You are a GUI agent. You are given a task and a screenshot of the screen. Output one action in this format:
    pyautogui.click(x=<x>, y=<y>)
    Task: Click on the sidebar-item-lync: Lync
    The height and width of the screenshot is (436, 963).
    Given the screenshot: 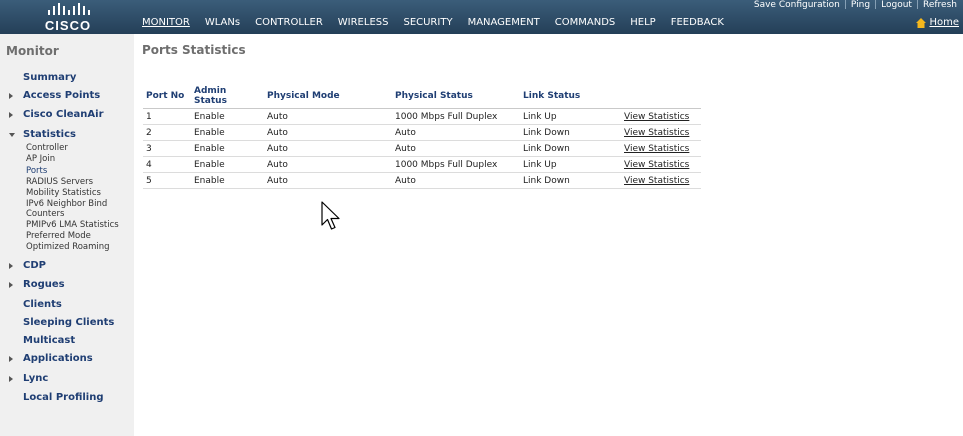 What is the action you would take?
    pyautogui.click(x=35, y=378)
    